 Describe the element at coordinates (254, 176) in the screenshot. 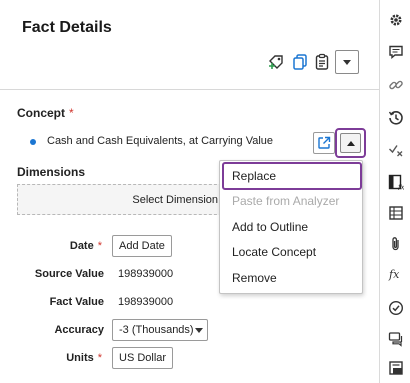

I see `menu-item-replace: Replace` at that location.